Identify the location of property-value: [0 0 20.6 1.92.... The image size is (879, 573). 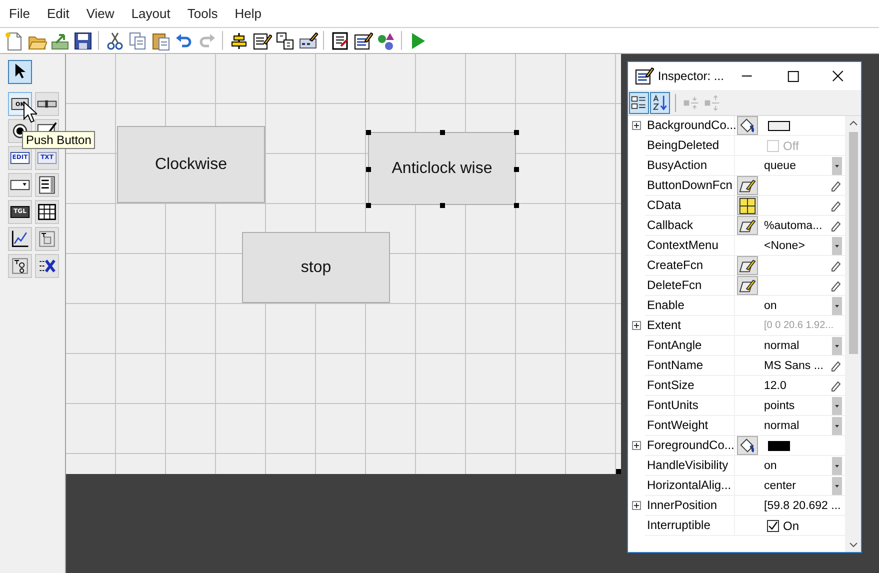
(799, 325).